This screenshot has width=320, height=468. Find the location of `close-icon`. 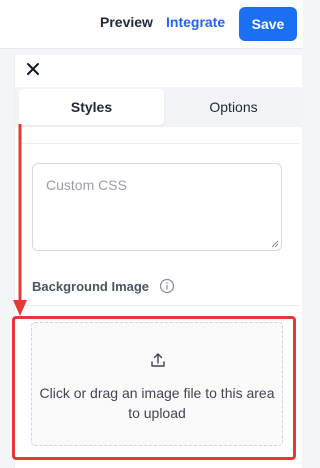

close-icon is located at coordinates (33, 69).